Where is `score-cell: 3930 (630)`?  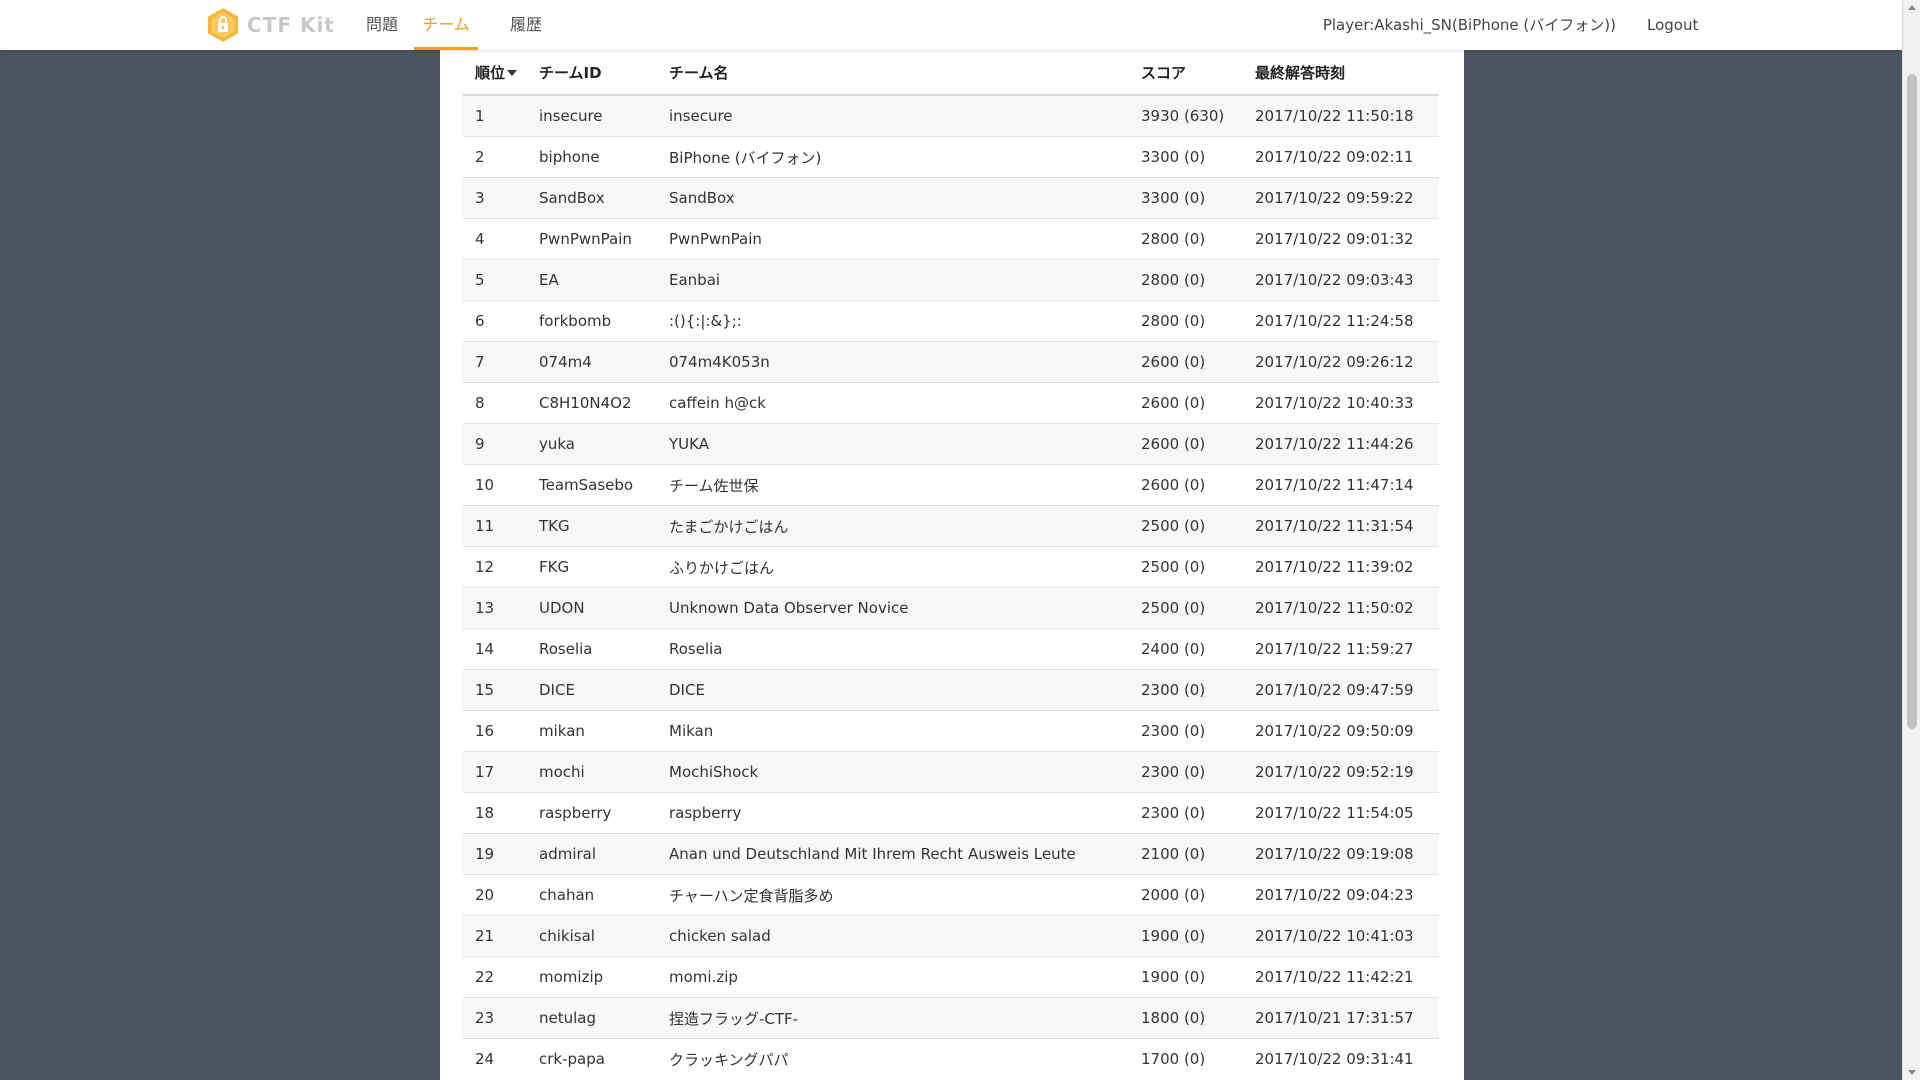
score-cell: 3930 (630) is located at coordinates (1186, 115).